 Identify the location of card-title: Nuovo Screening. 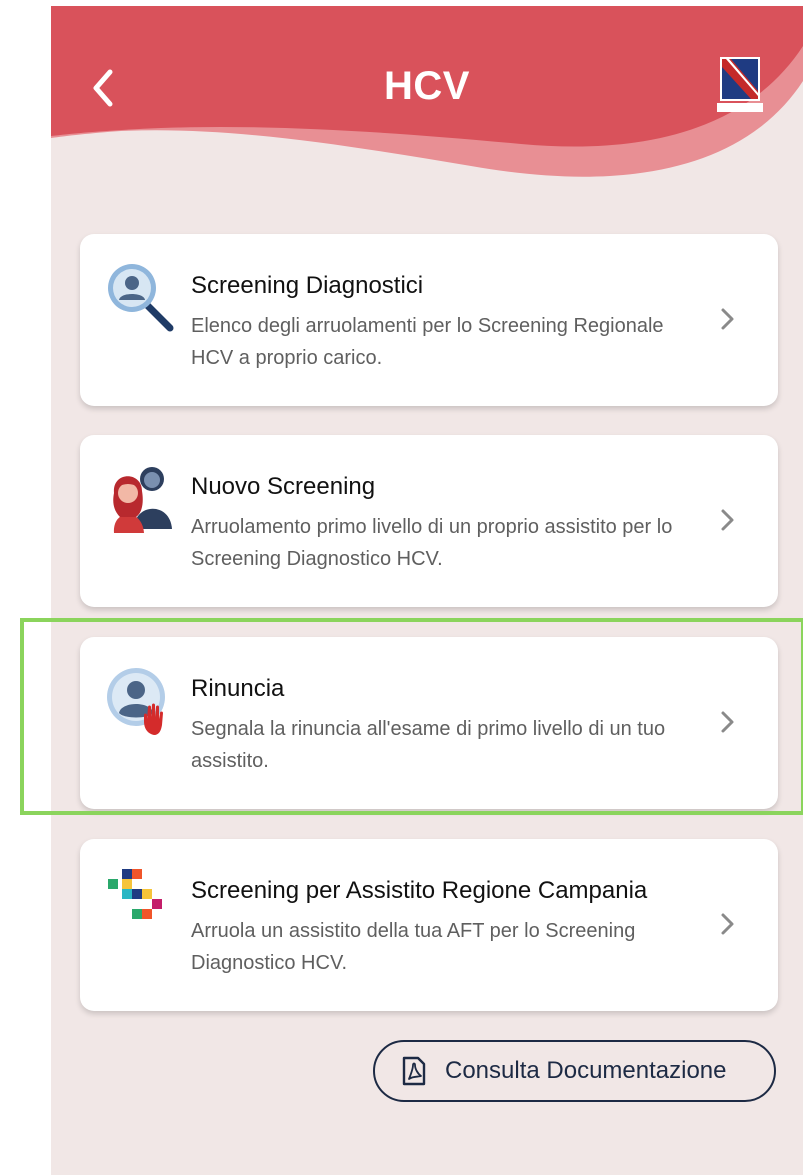
(283, 486).